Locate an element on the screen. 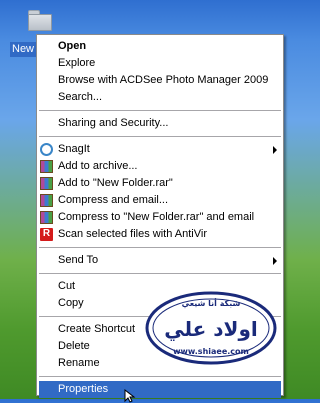 The width and height of the screenshot is (320, 403). menu-item-label: Rename is located at coordinates (79, 363).